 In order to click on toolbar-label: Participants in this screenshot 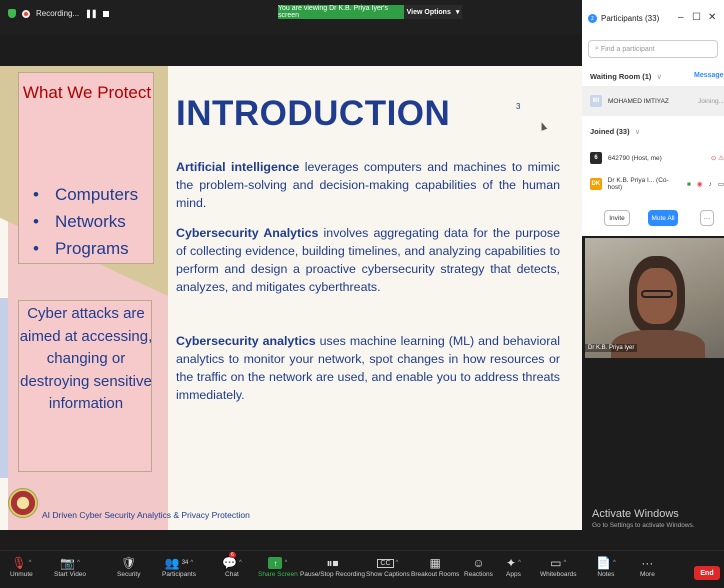, I will do `click(179, 574)`.